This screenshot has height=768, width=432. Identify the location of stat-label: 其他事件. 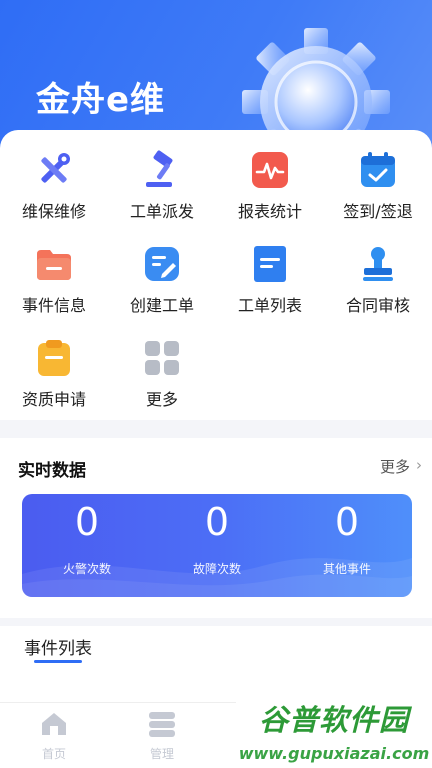
(346, 569).